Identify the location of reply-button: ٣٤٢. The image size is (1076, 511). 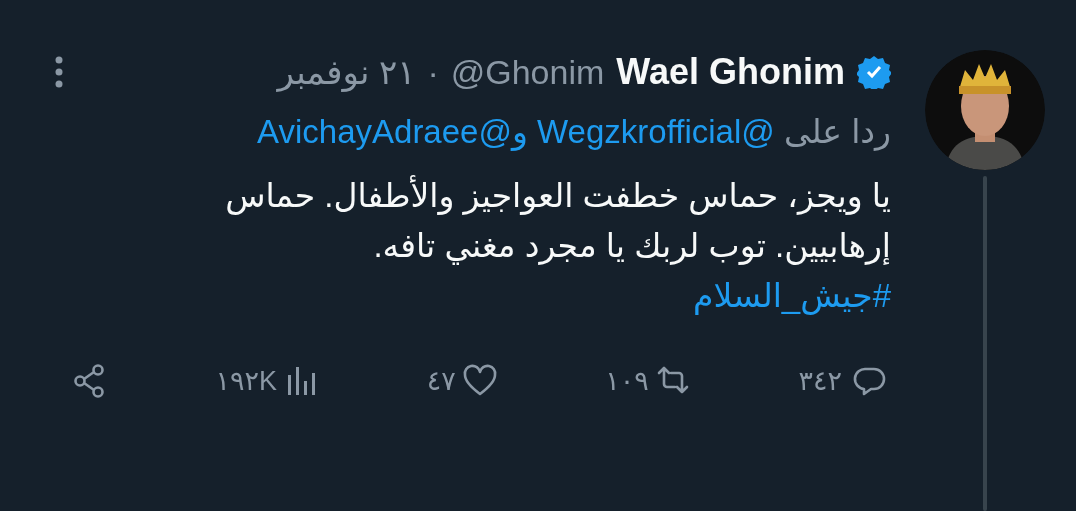
(842, 381).